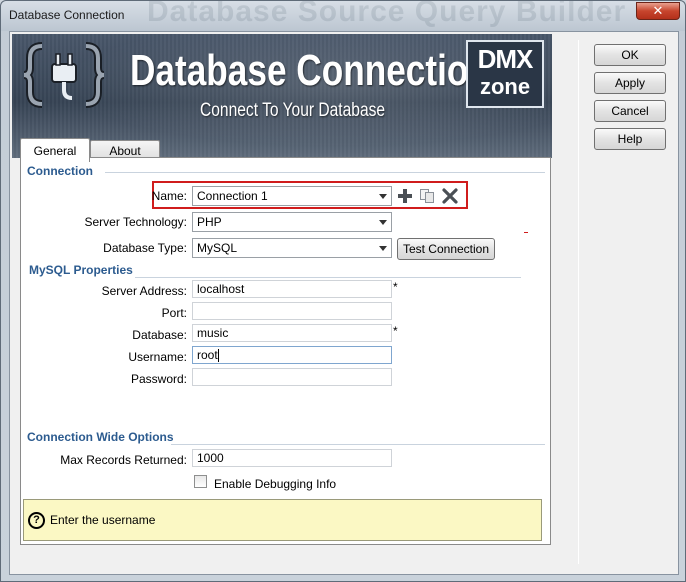 The width and height of the screenshot is (686, 582). Describe the element at coordinates (292, 222) in the screenshot. I see `server-technology-select: PHP` at that location.